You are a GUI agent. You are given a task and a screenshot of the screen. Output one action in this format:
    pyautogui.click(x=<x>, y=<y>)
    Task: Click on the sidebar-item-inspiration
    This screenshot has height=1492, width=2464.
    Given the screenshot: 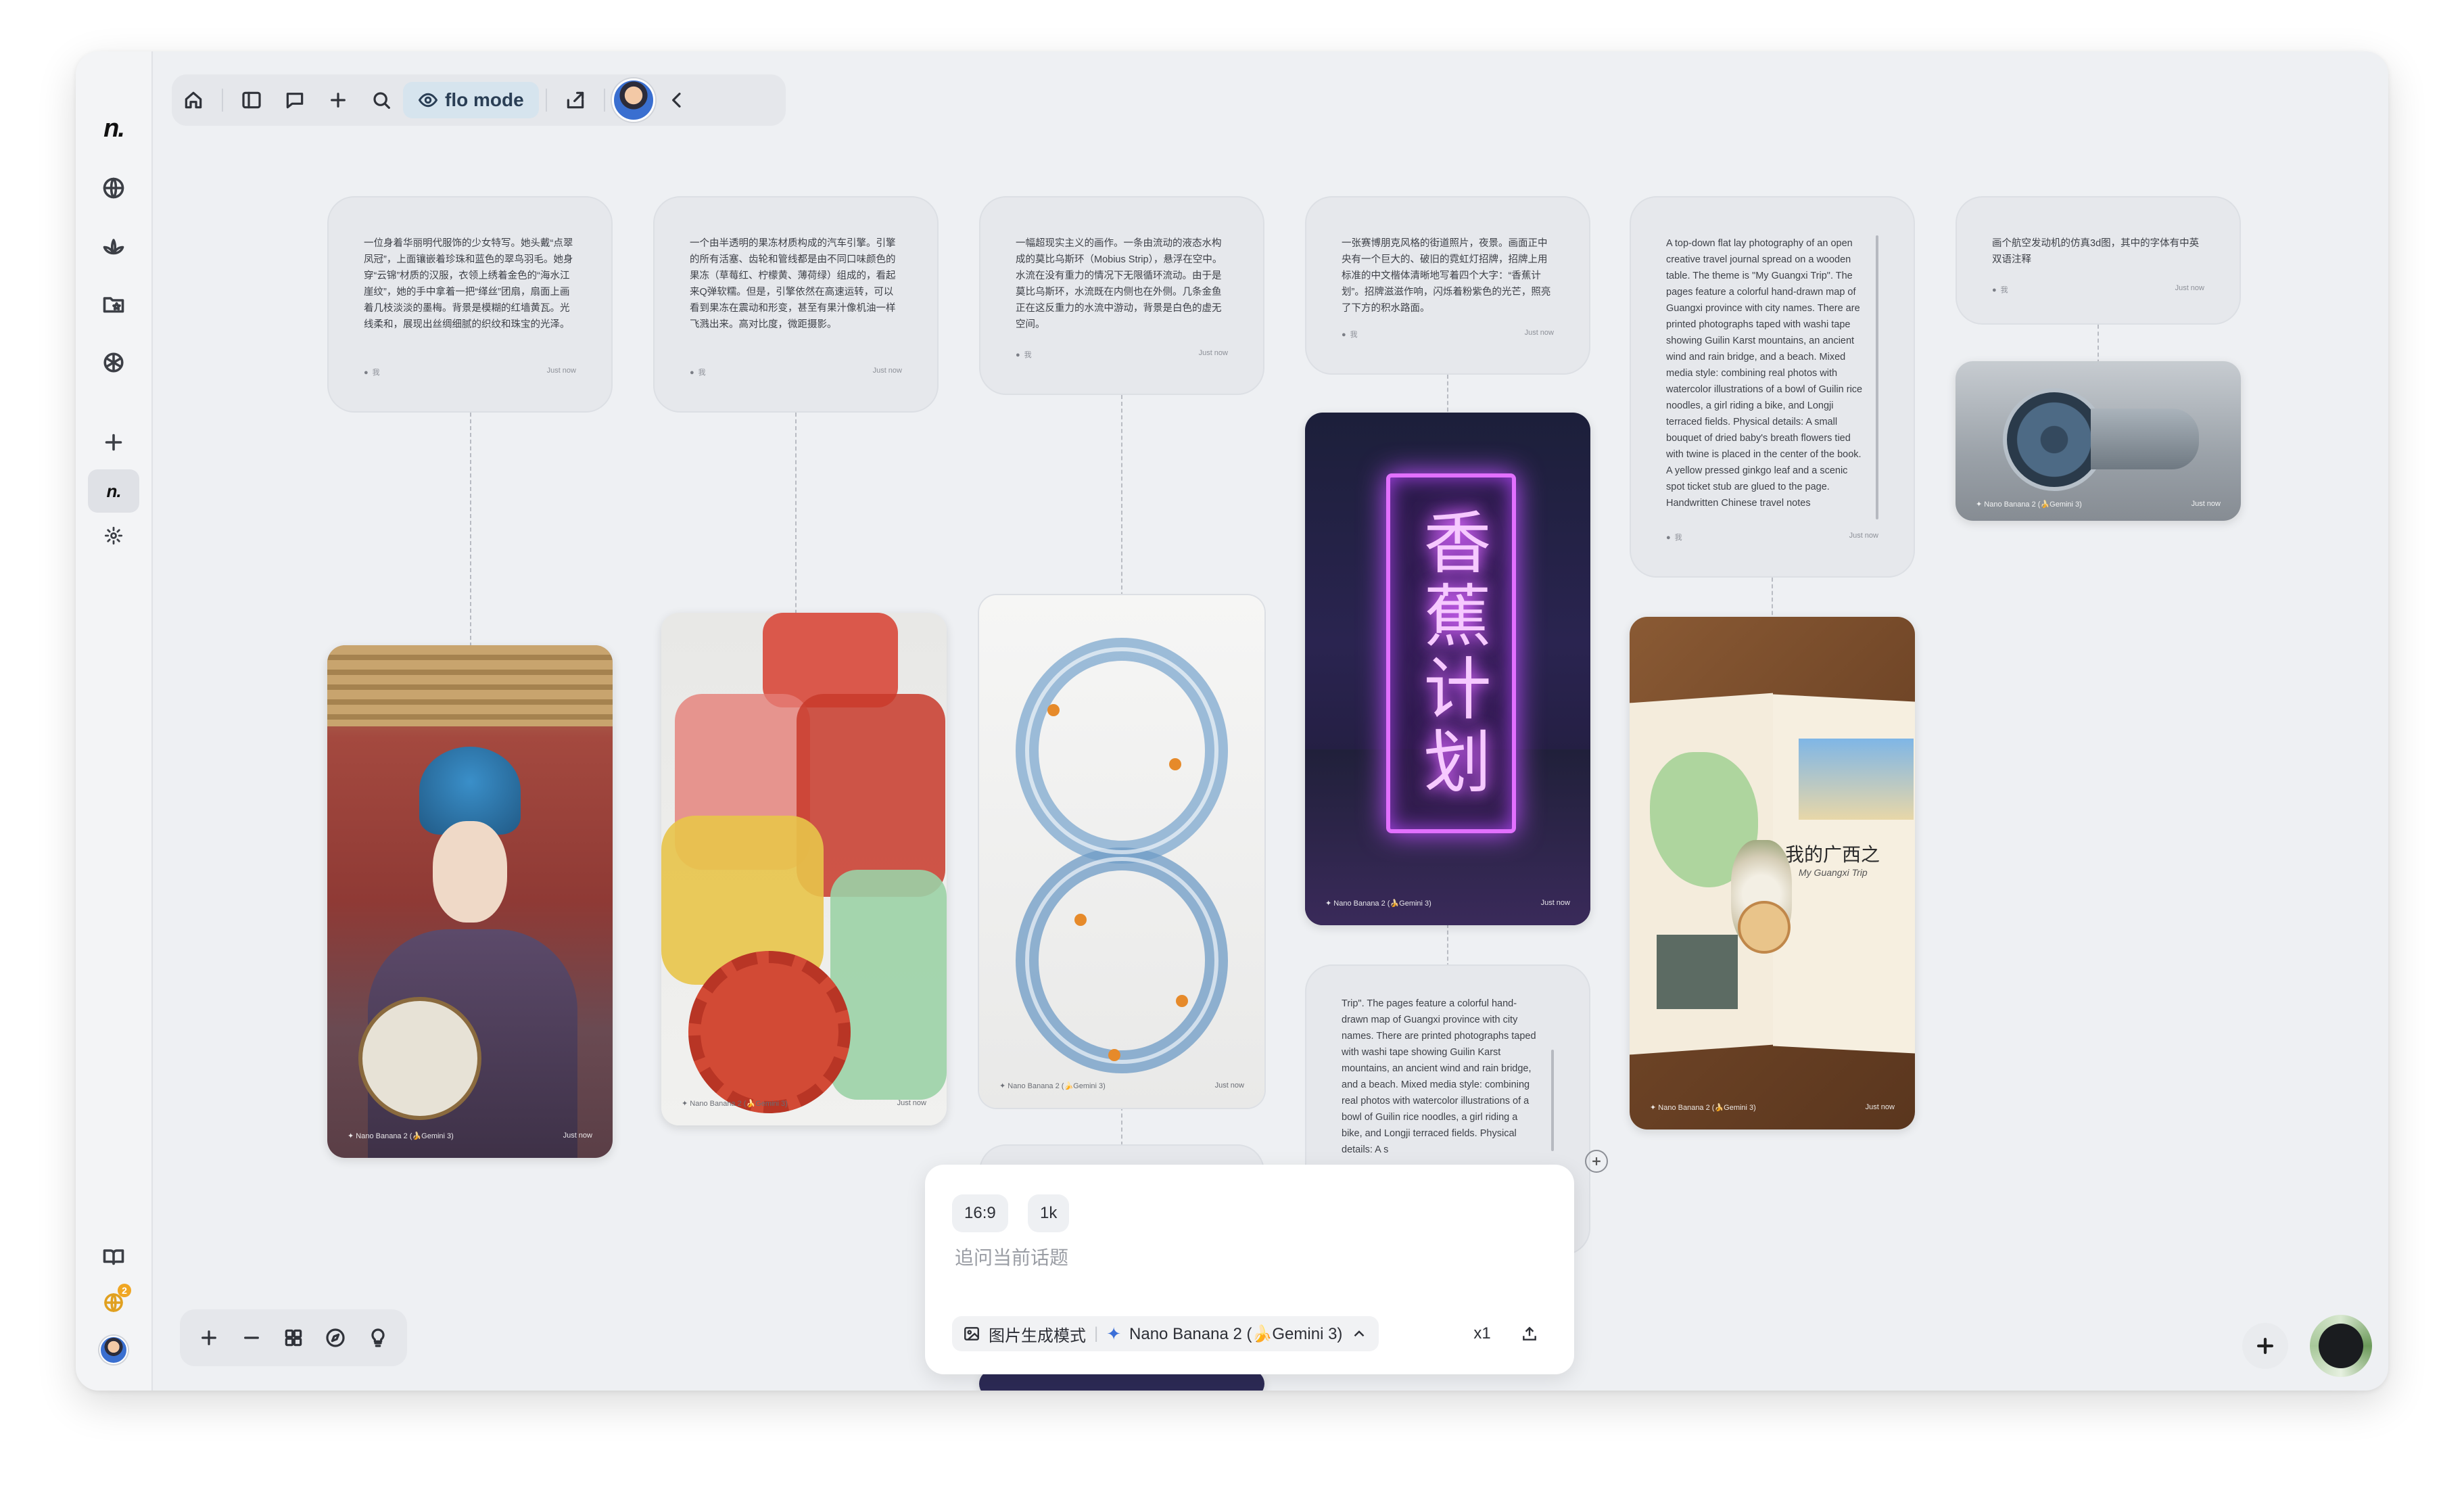 What is the action you would take?
    pyautogui.click(x=113, y=246)
    